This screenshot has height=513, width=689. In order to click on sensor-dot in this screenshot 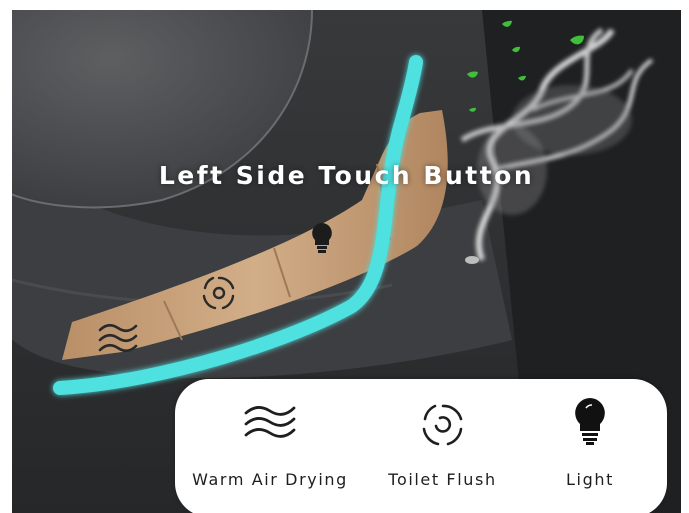, I will do `click(472, 260)`.